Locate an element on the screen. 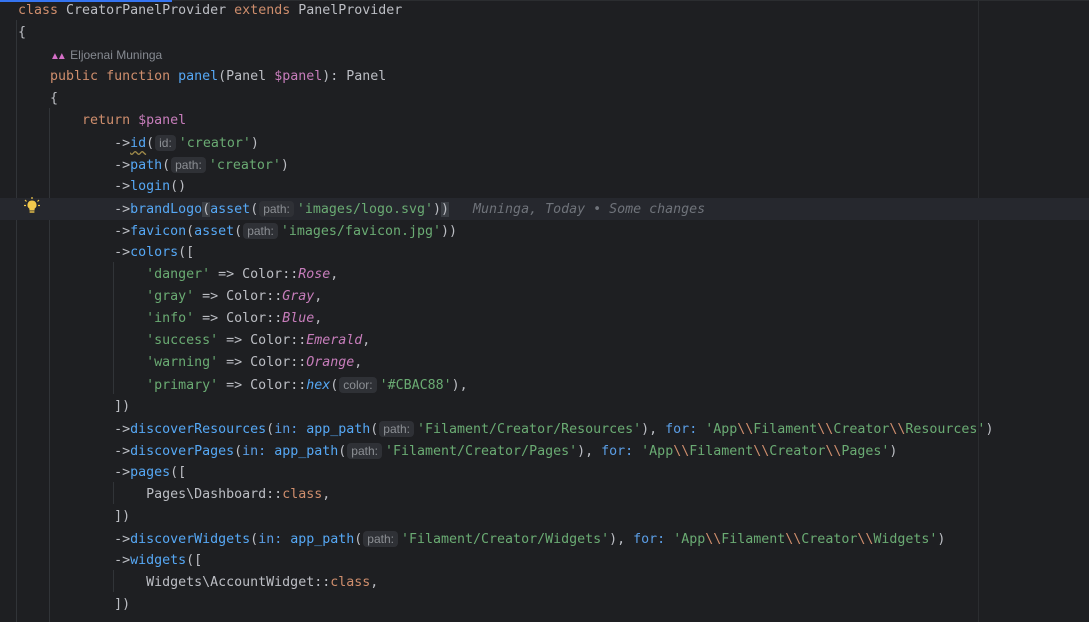  keyword: class is located at coordinates (350, 582).